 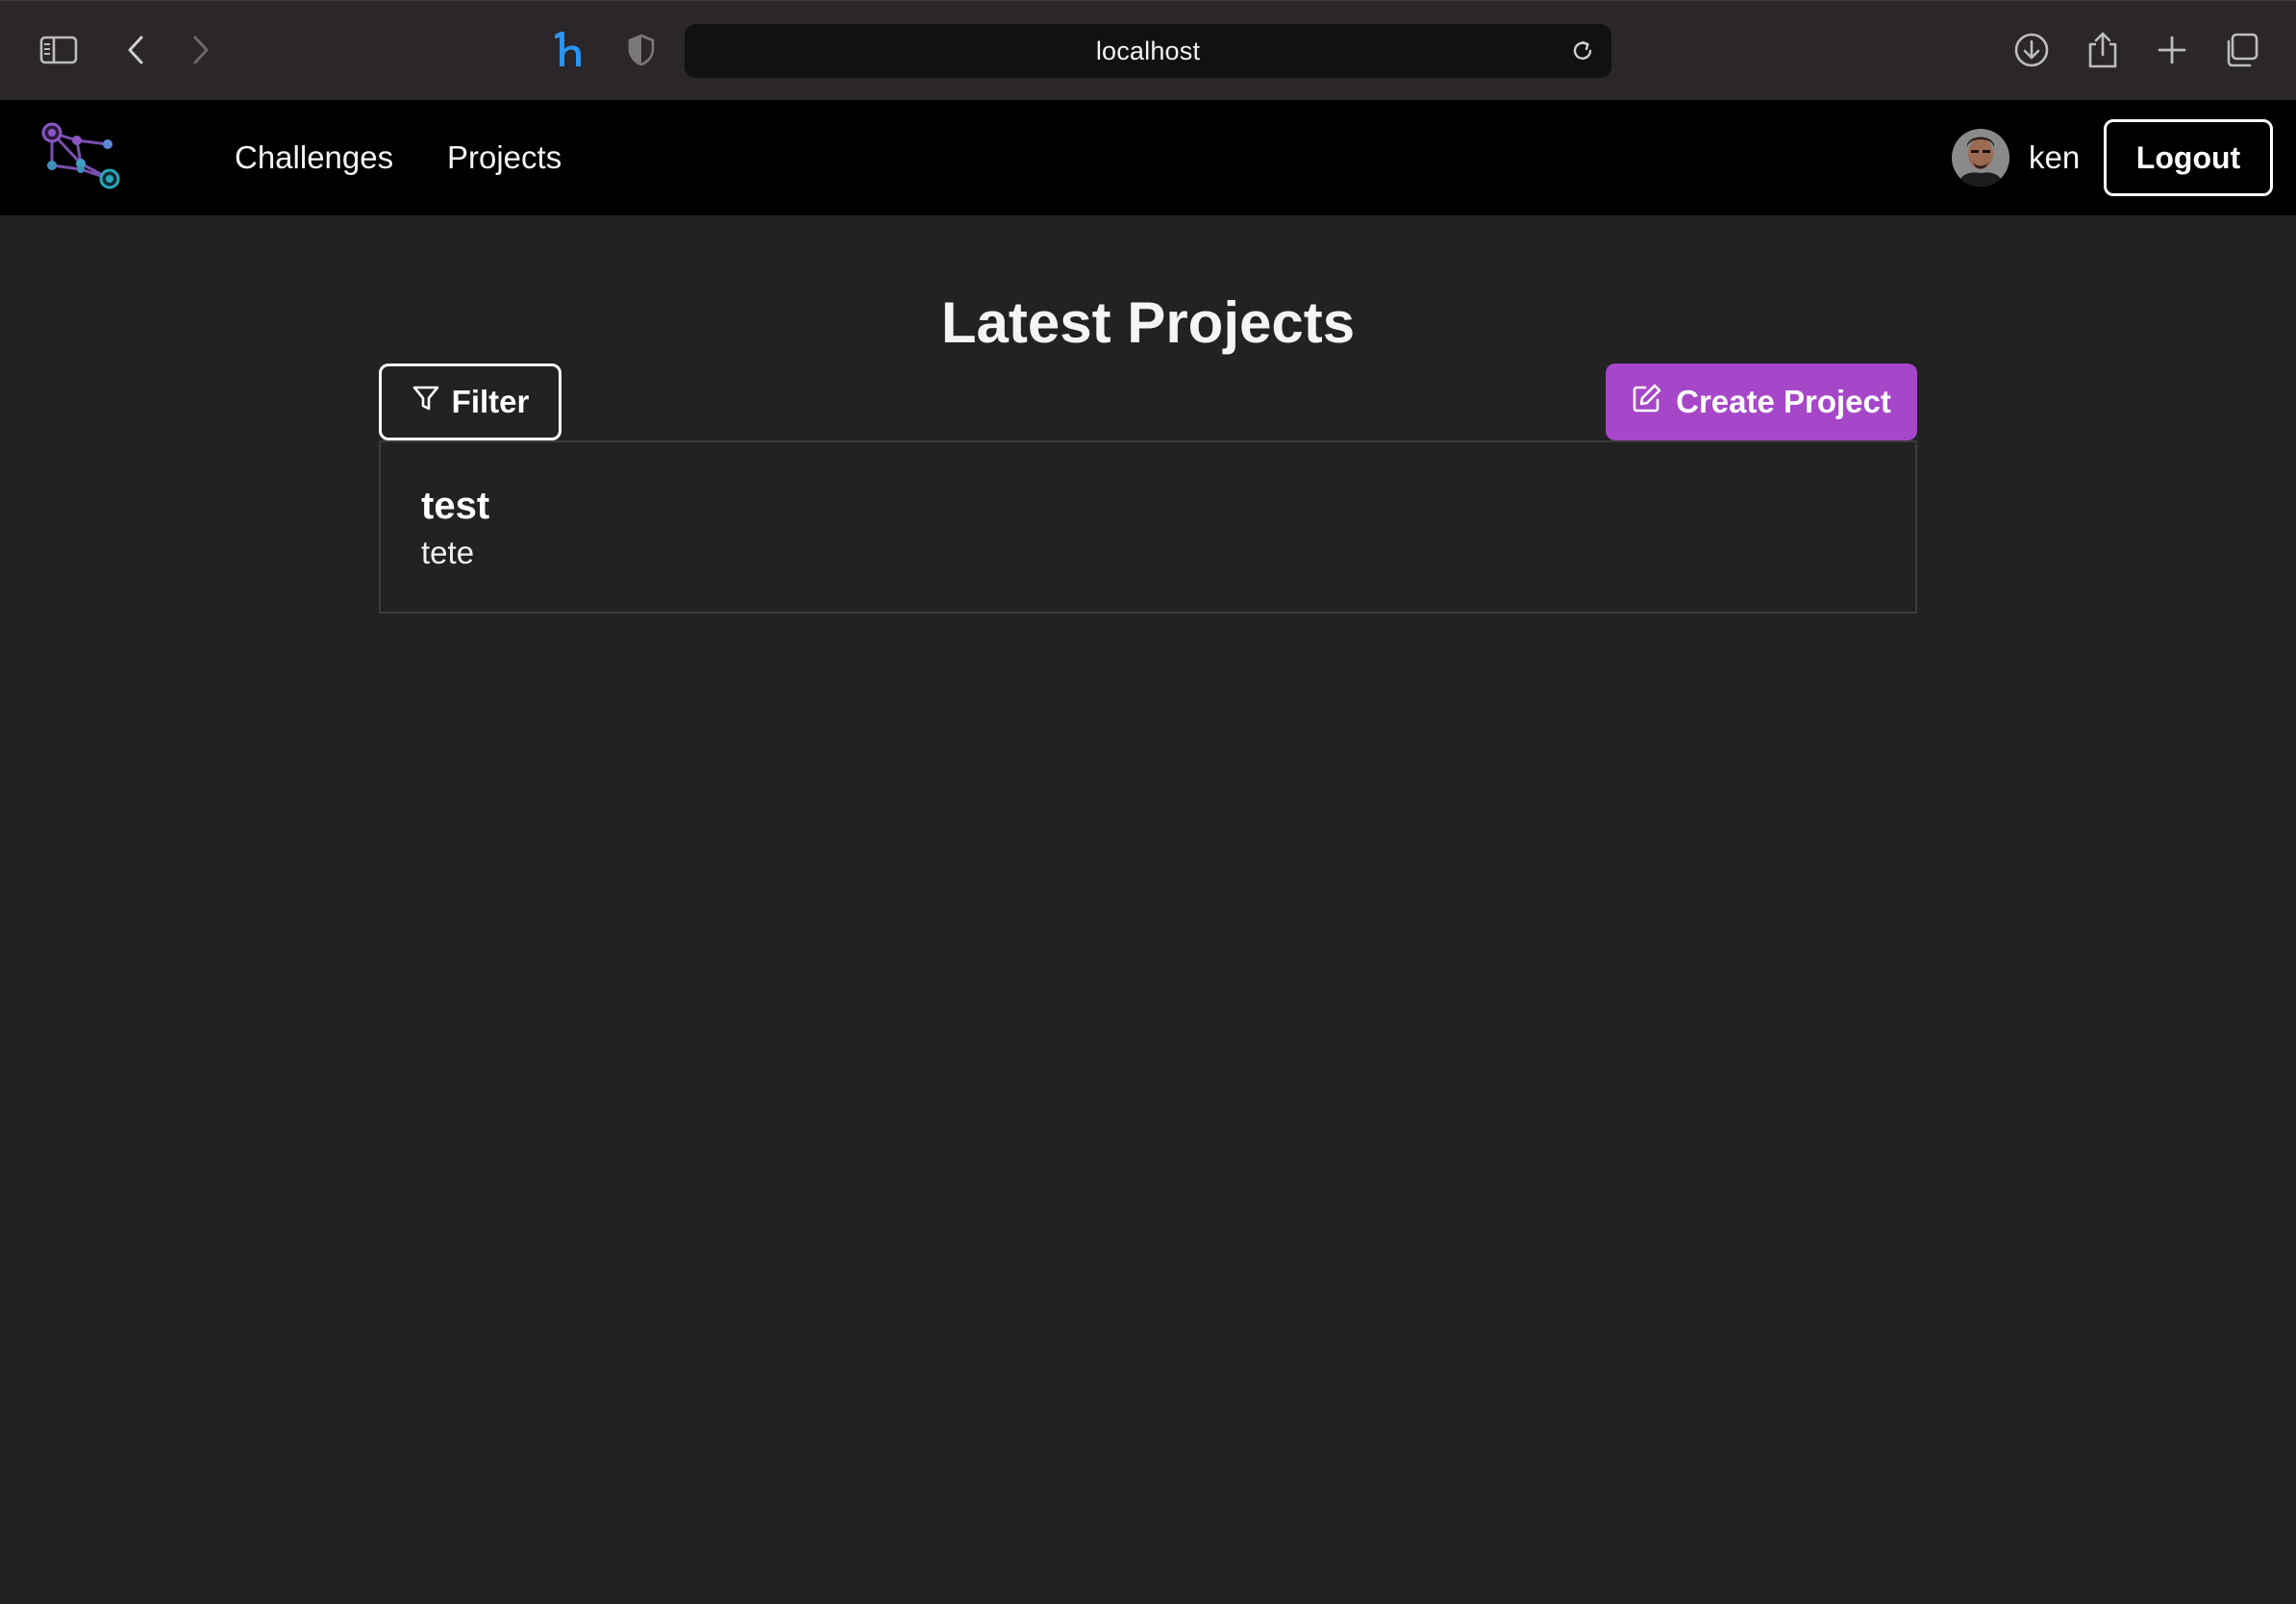 What do you see at coordinates (641, 50) in the screenshot?
I see `shield-icon` at bounding box center [641, 50].